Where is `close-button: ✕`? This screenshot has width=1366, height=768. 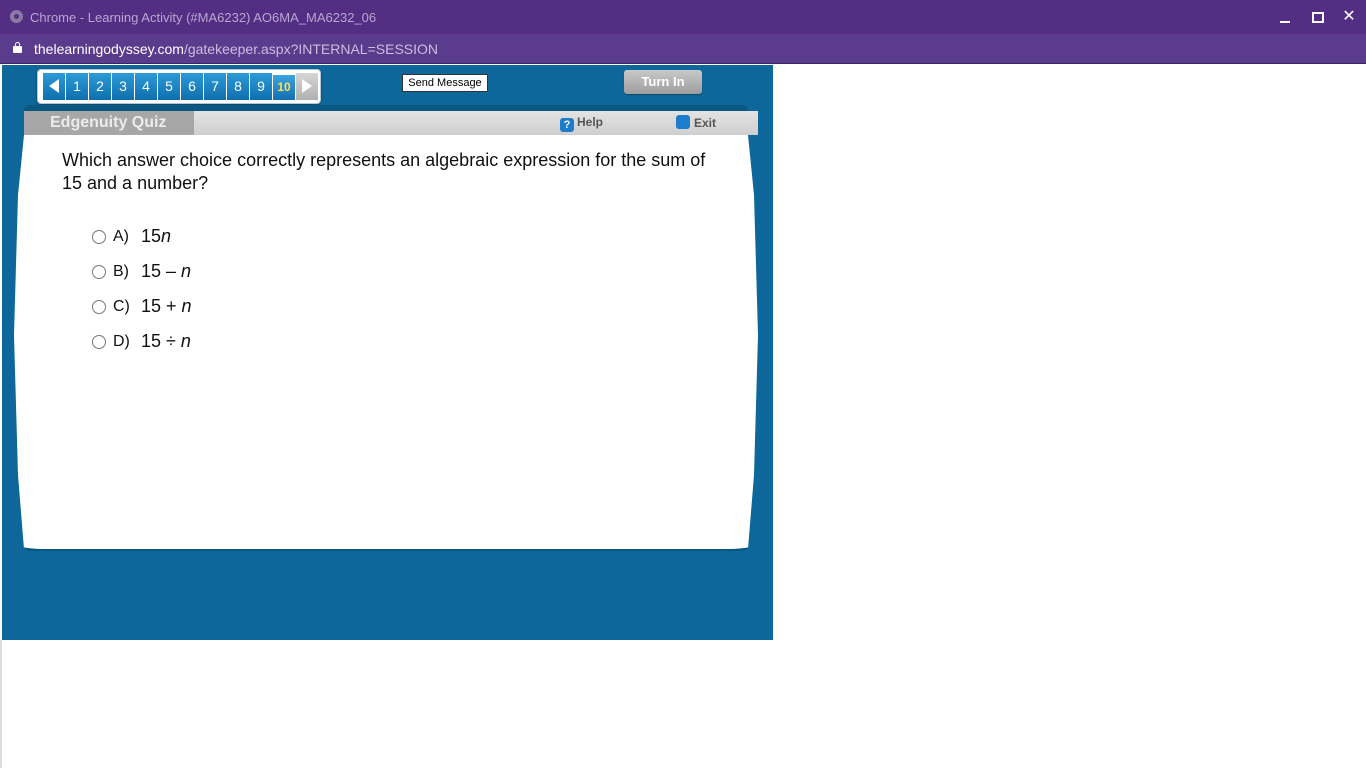
close-button: ✕ is located at coordinates (1349, 17).